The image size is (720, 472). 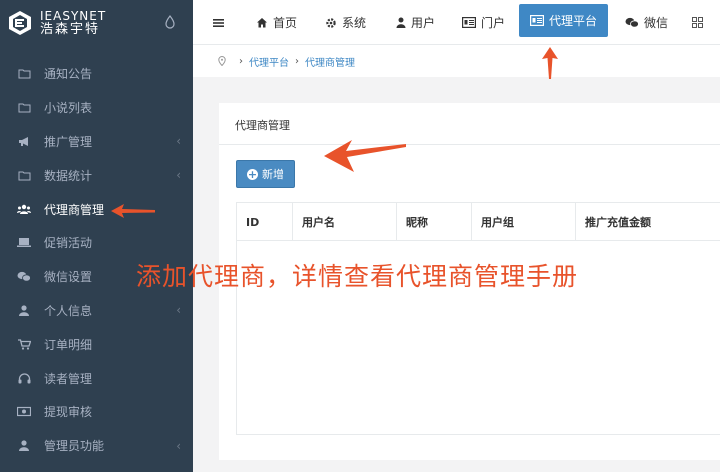 I want to click on droplet-icon, so click(x=170, y=22).